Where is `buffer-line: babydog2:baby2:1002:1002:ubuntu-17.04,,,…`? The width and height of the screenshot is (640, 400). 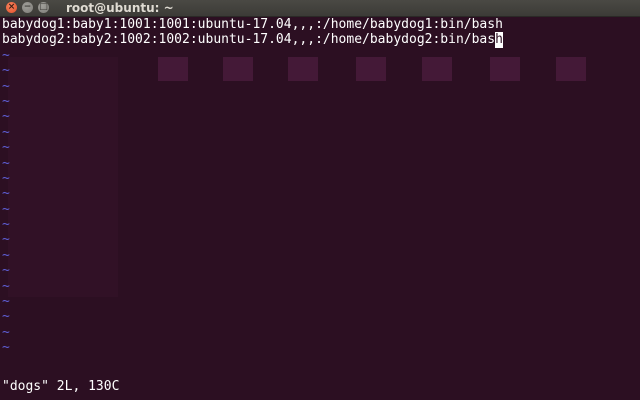
buffer-line: babydog2:baby2:1002:1002:ubuntu-17.04,,,… is located at coordinates (320, 40).